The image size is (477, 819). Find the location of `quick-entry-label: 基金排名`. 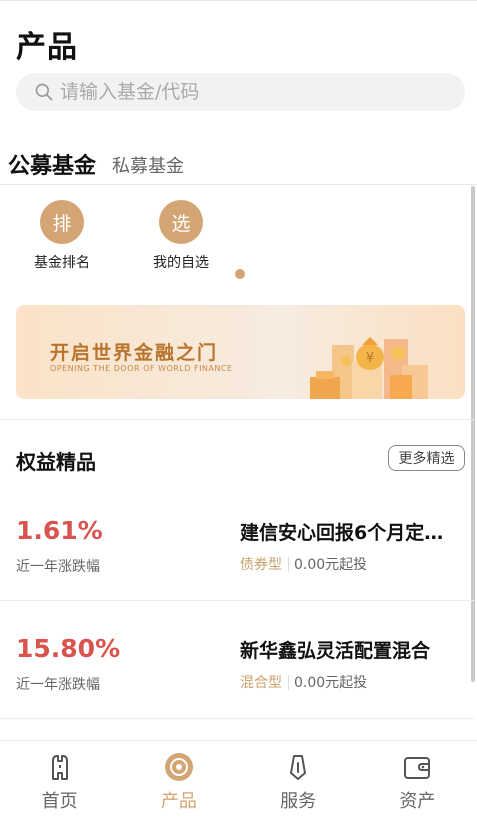

quick-entry-label: 基金排名 is located at coordinates (62, 263).